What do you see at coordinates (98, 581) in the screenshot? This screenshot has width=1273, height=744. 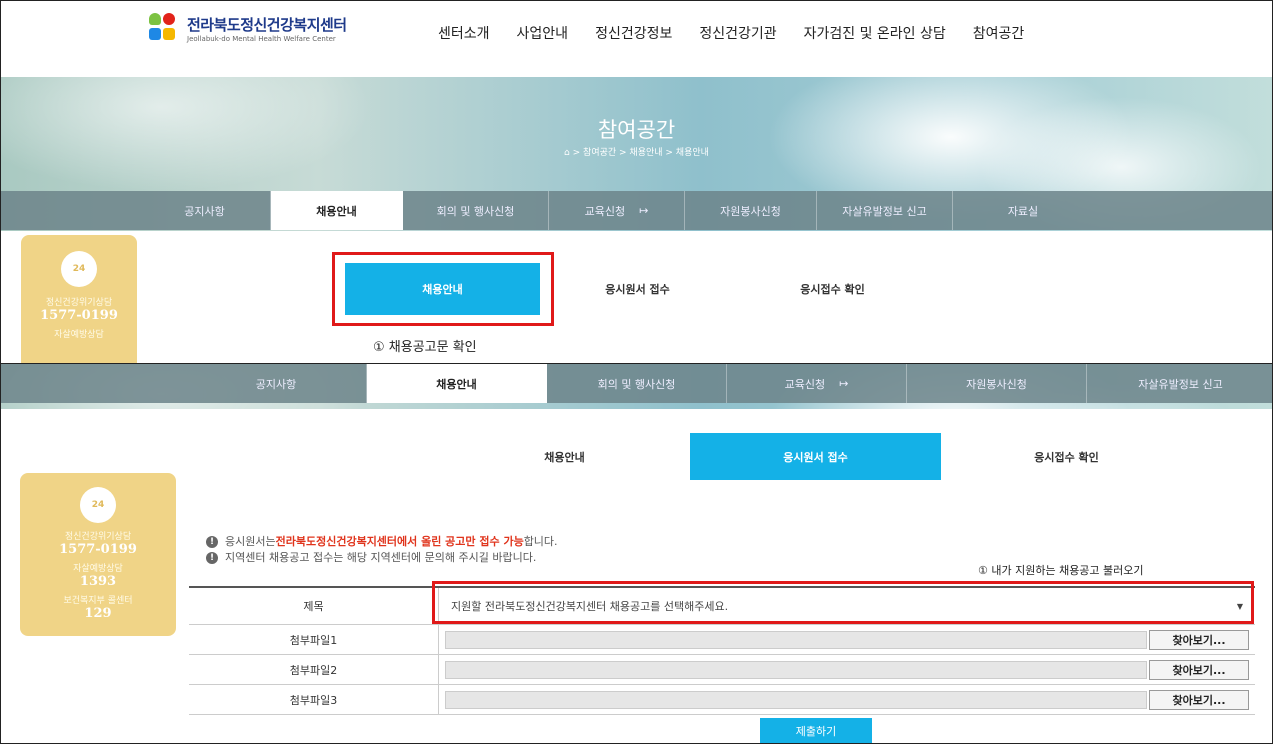 I see `contact-number: 1393` at bounding box center [98, 581].